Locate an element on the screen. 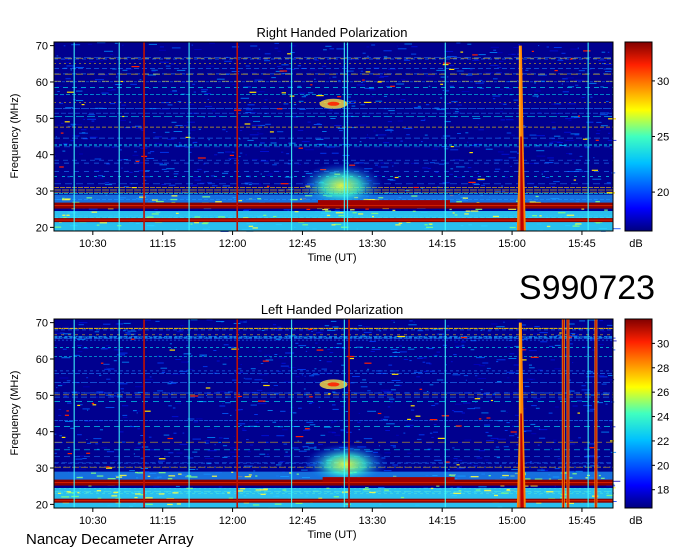 This screenshot has width=680, height=552. colorbar: 18 20 22 24 26 28 30 is located at coordinates (646, 413).